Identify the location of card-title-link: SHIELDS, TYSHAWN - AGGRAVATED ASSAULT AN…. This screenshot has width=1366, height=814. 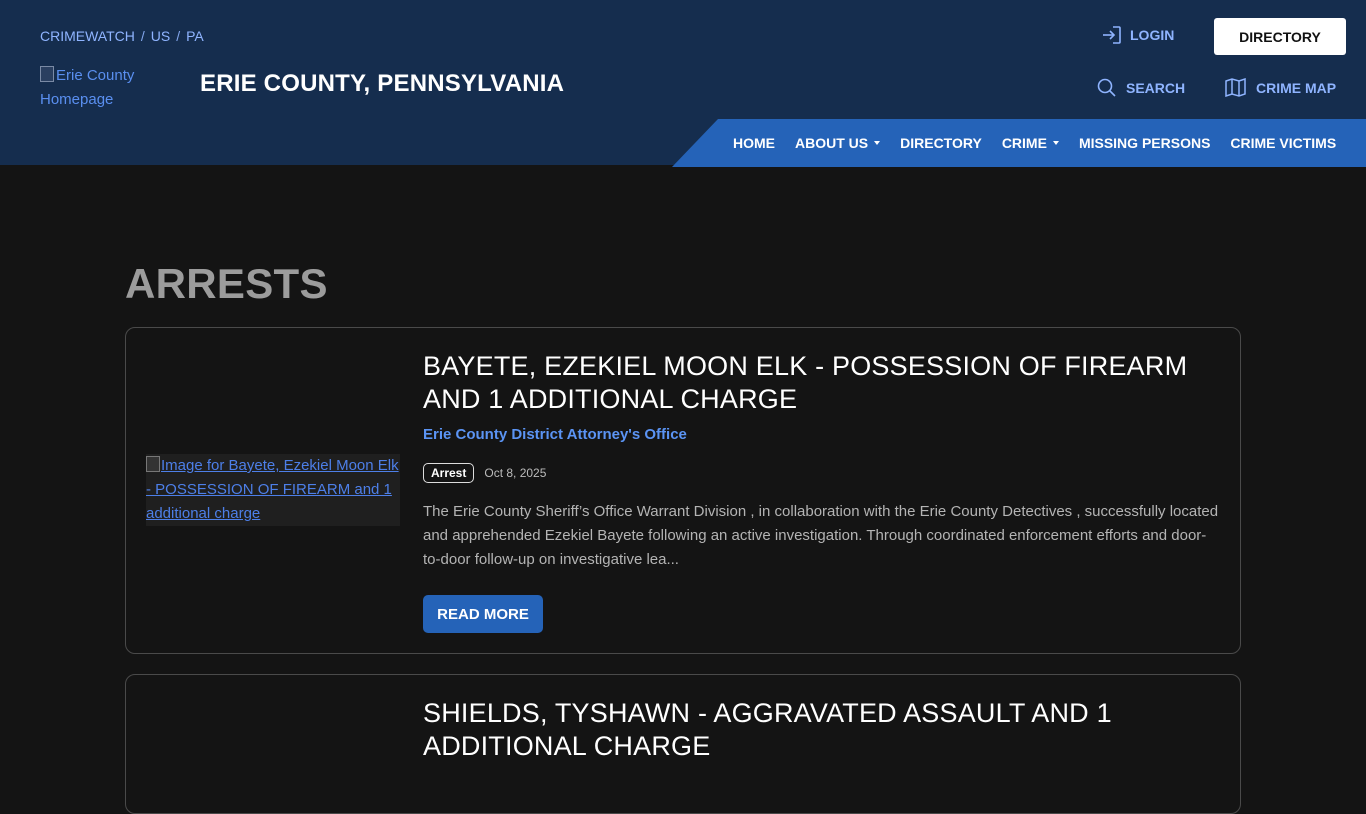
(823, 730).